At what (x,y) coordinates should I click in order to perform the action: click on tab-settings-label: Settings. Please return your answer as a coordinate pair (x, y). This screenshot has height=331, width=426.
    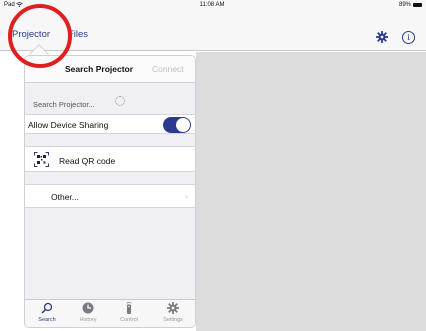
    Looking at the image, I should click on (173, 320).